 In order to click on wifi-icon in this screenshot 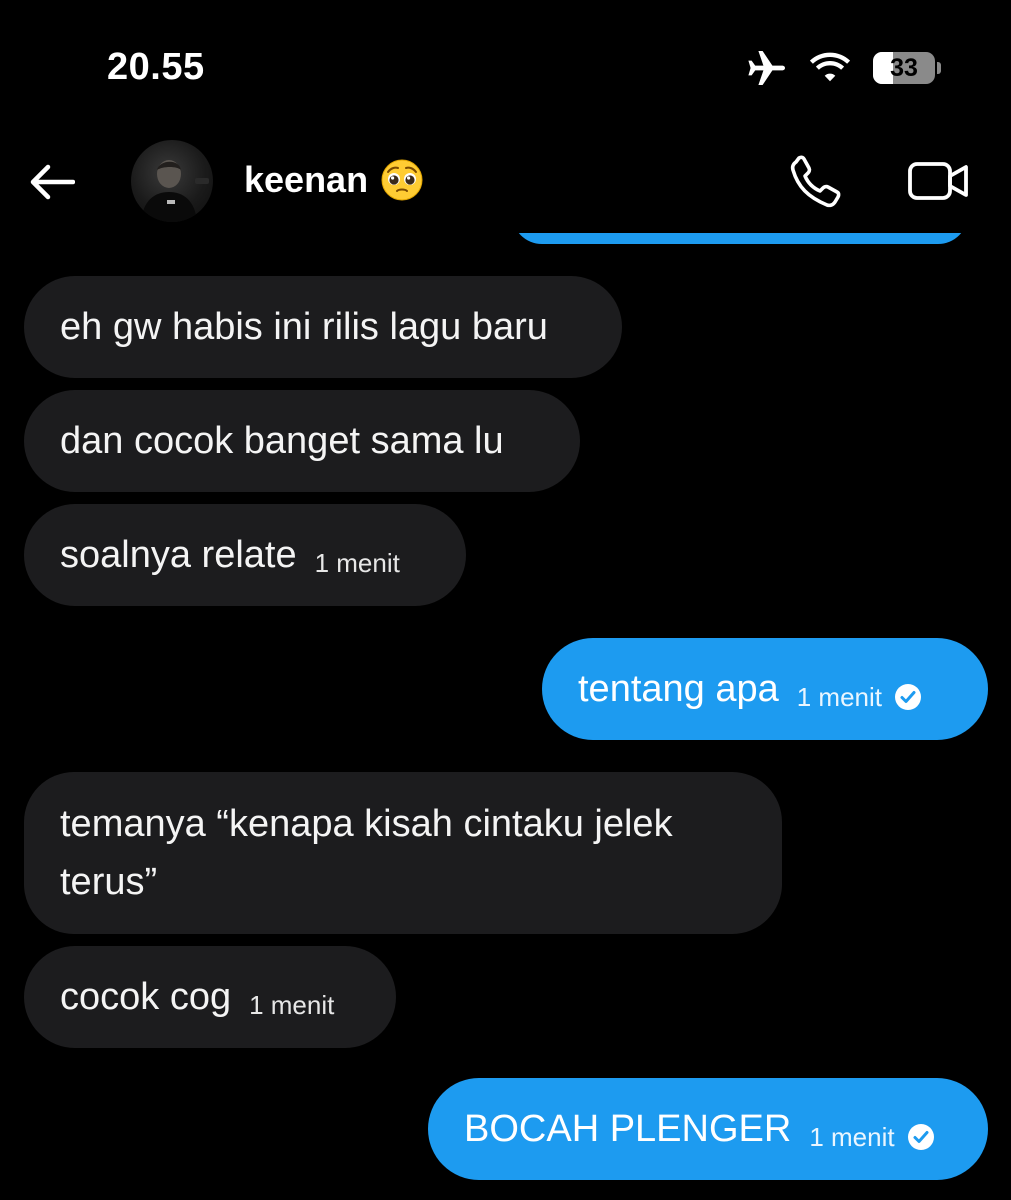, I will do `click(830, 67)`.